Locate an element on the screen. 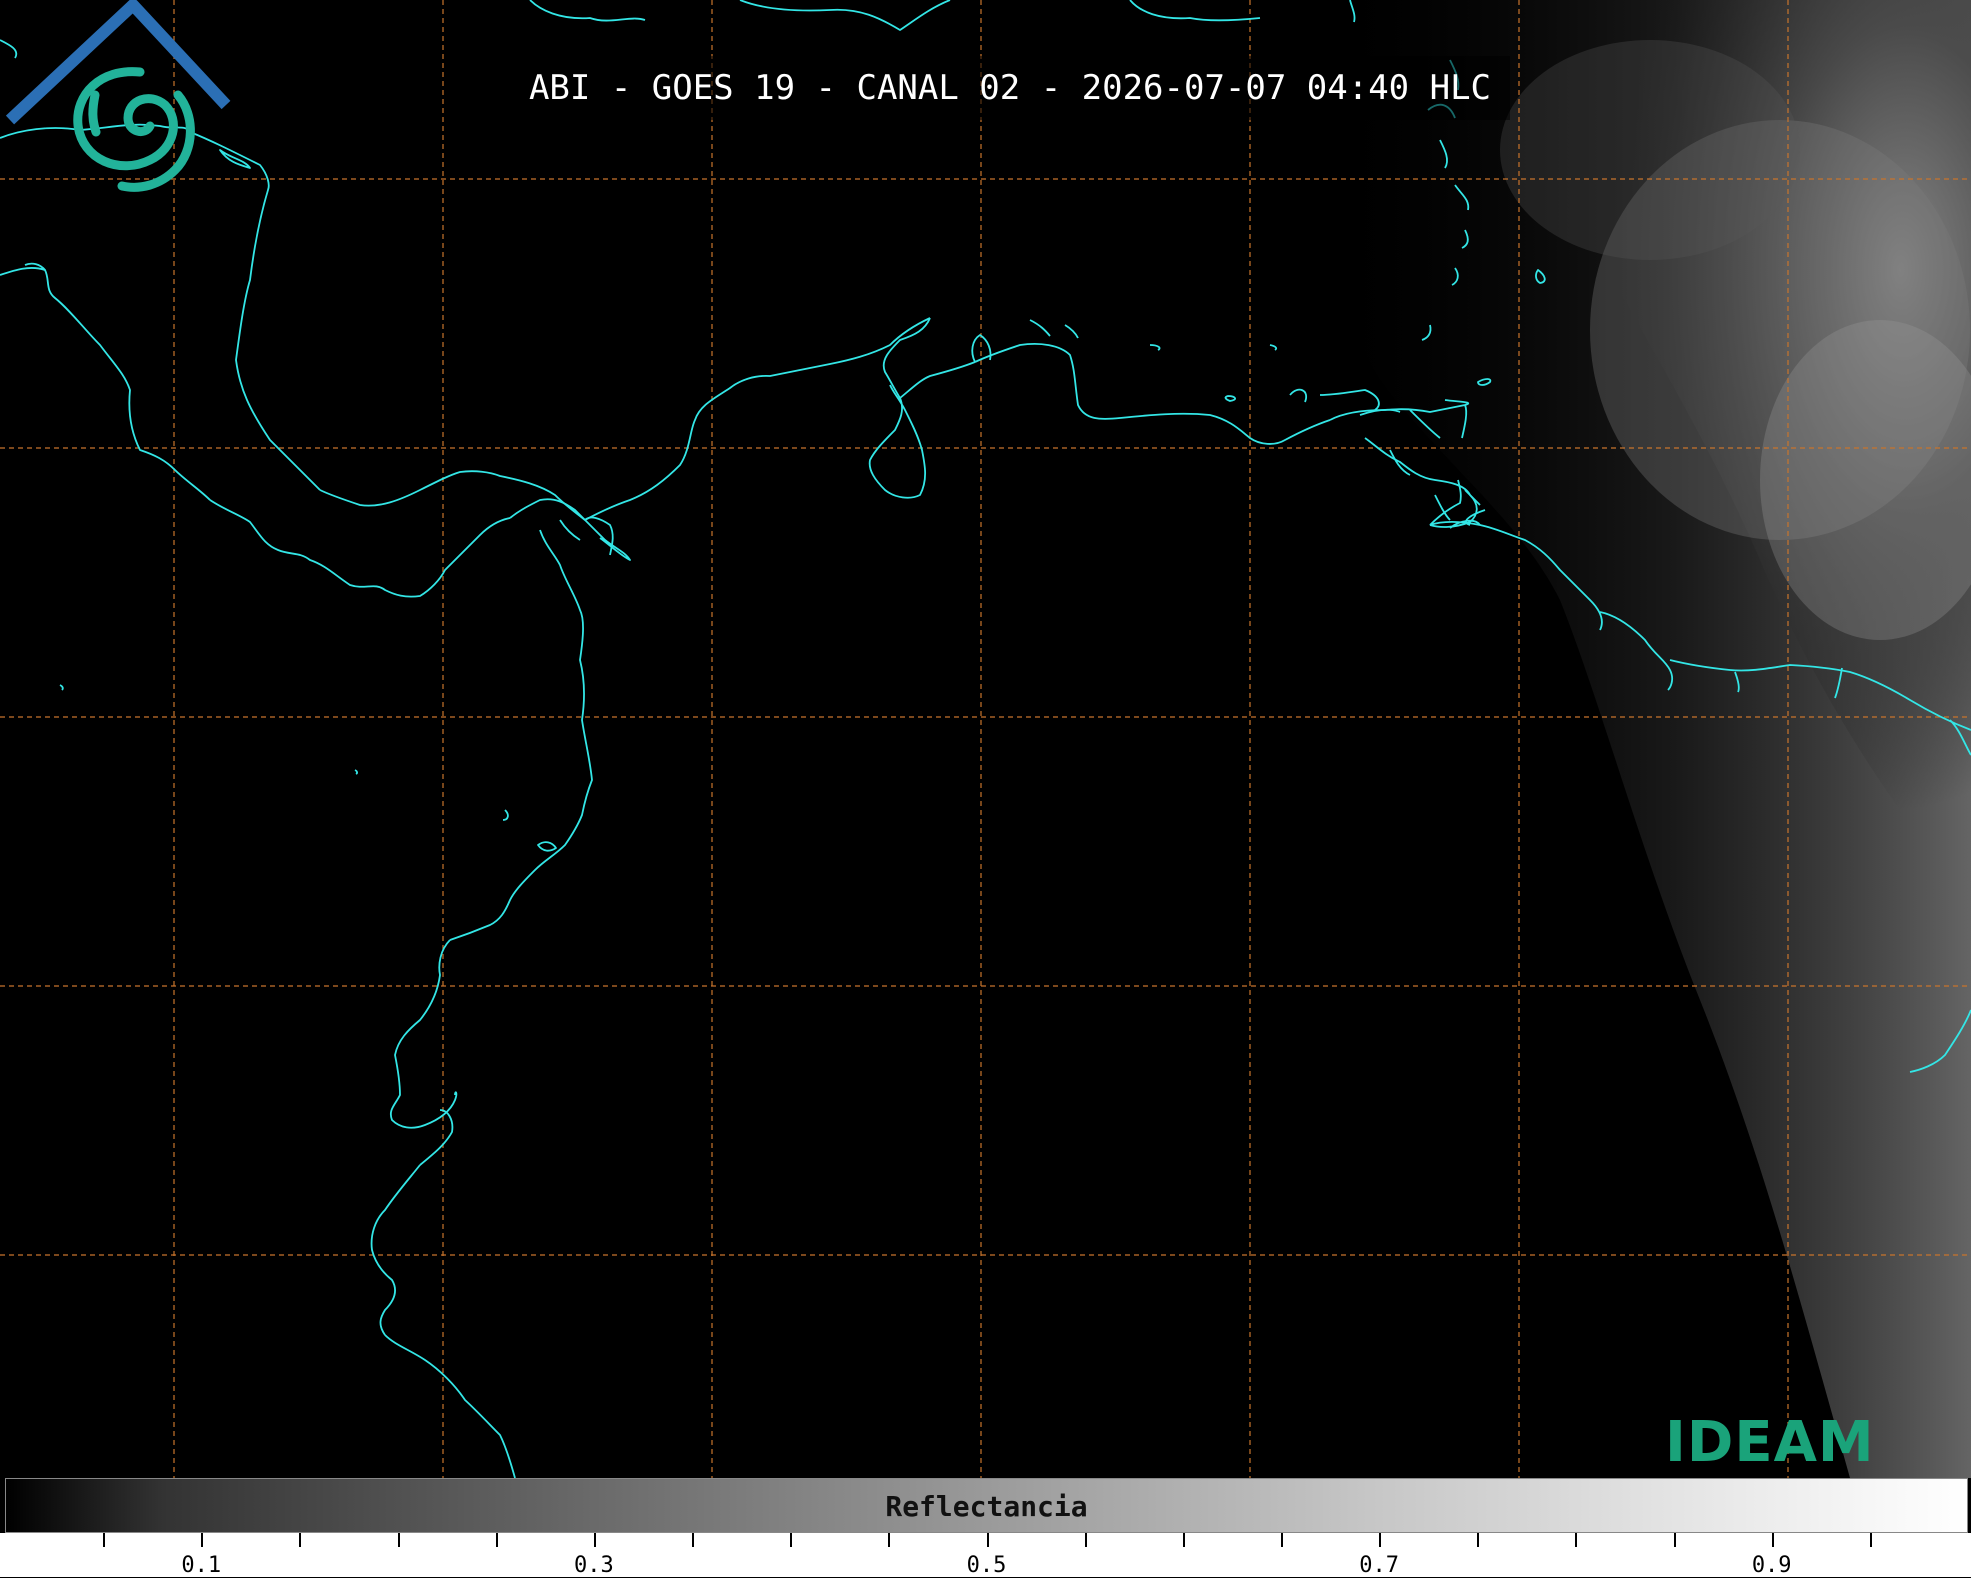 This screenshot has height=1578, width=1971. colorbar-tick-label: 0.3 is located at coordinates (594, 1565).